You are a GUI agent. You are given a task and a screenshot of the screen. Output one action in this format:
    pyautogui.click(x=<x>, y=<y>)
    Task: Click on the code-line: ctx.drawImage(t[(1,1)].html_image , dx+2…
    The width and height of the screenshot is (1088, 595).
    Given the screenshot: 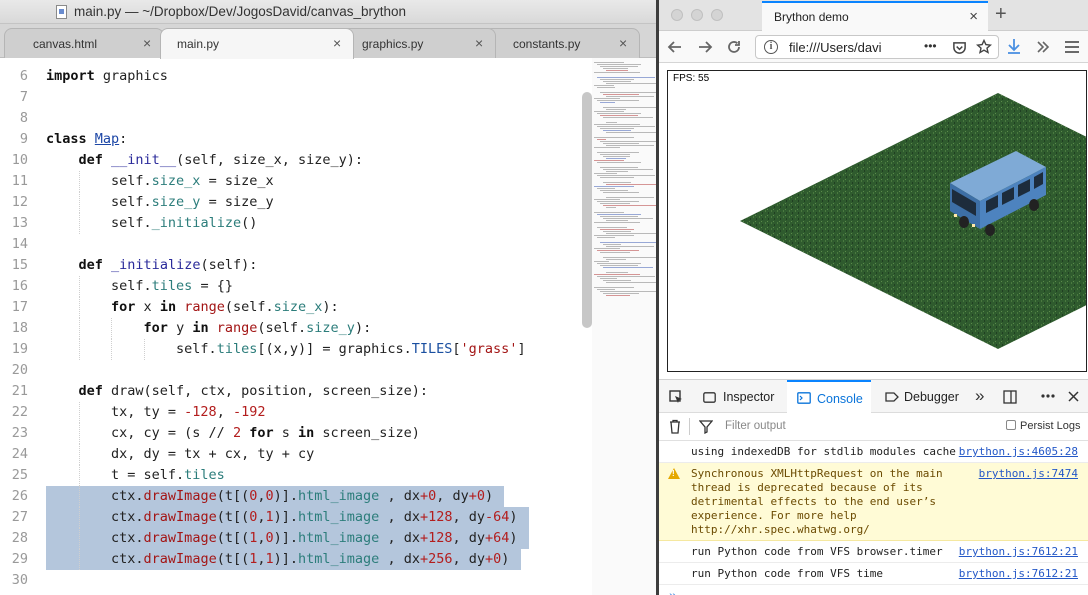 What is the action you would take?
    pyautogui.click(x=277, y=559)
    